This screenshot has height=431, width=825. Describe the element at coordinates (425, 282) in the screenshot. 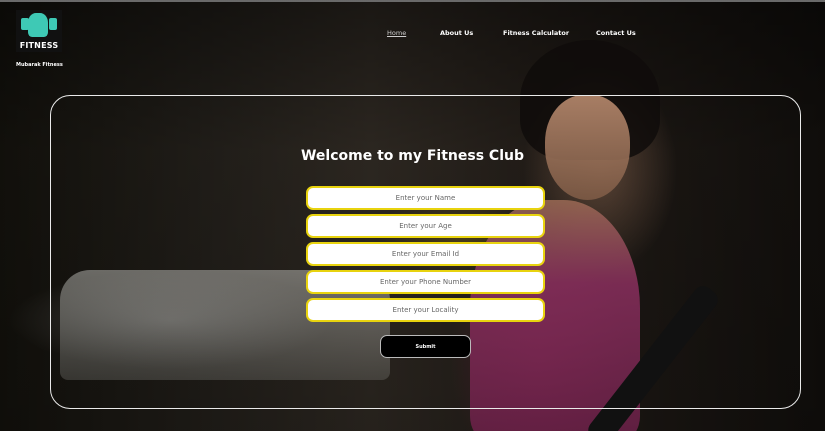

I see `phone-input` at that location.